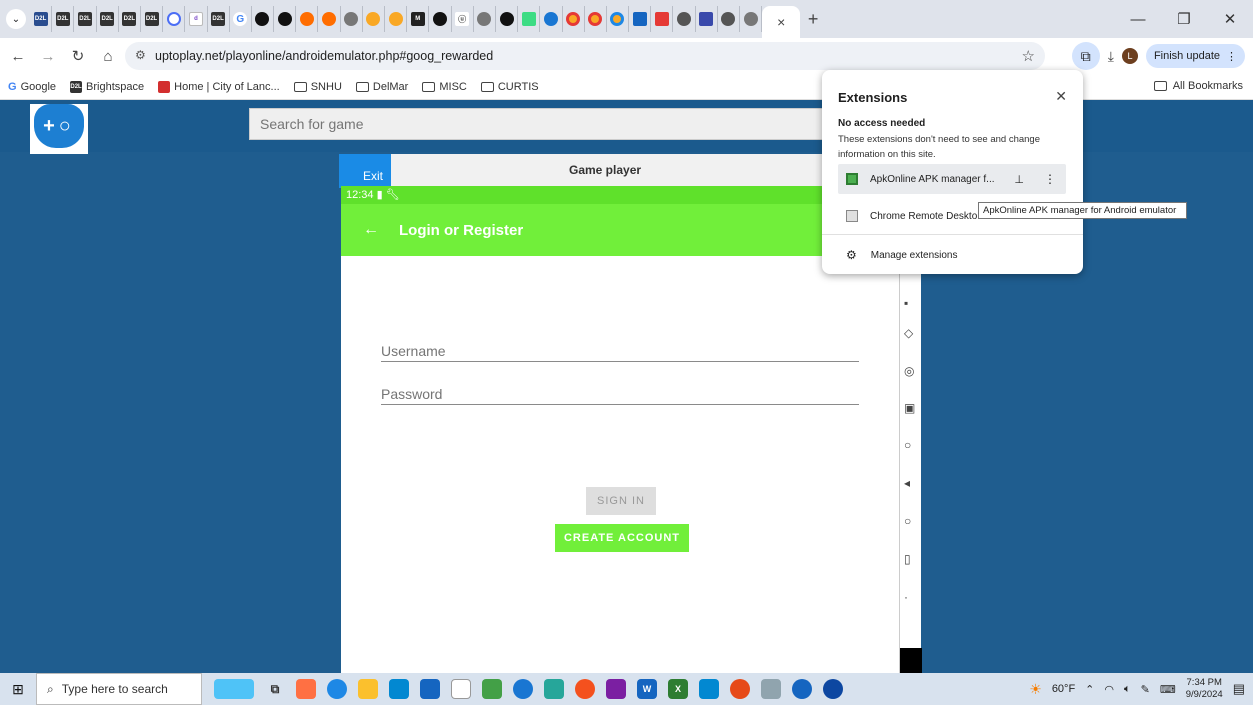 This screenshot has height=705, width=1253. Describe the element at coordinates (907, 445) in the screenshot. I see `location-icon: ○` at that location.